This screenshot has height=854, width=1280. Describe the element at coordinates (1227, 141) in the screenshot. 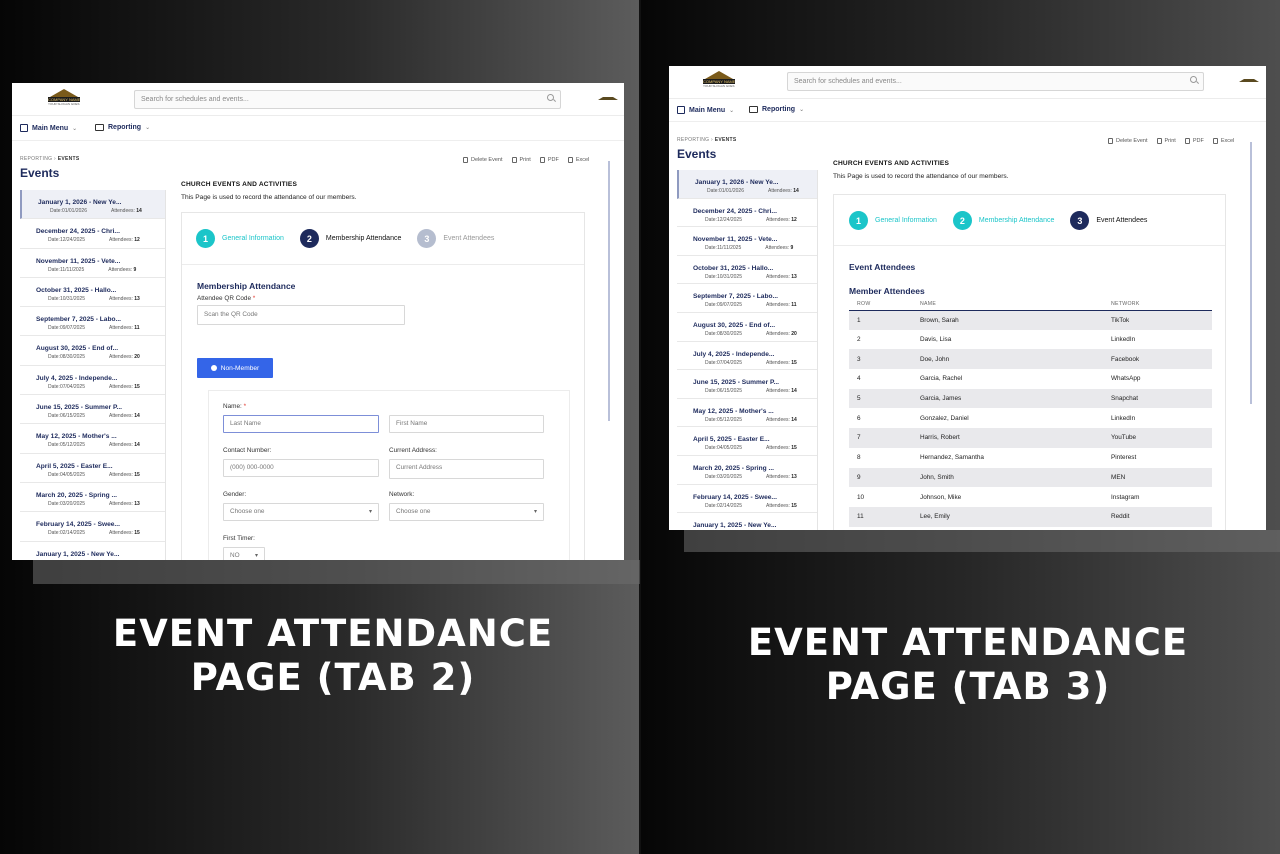

I see `action-label: Excel` at that location.